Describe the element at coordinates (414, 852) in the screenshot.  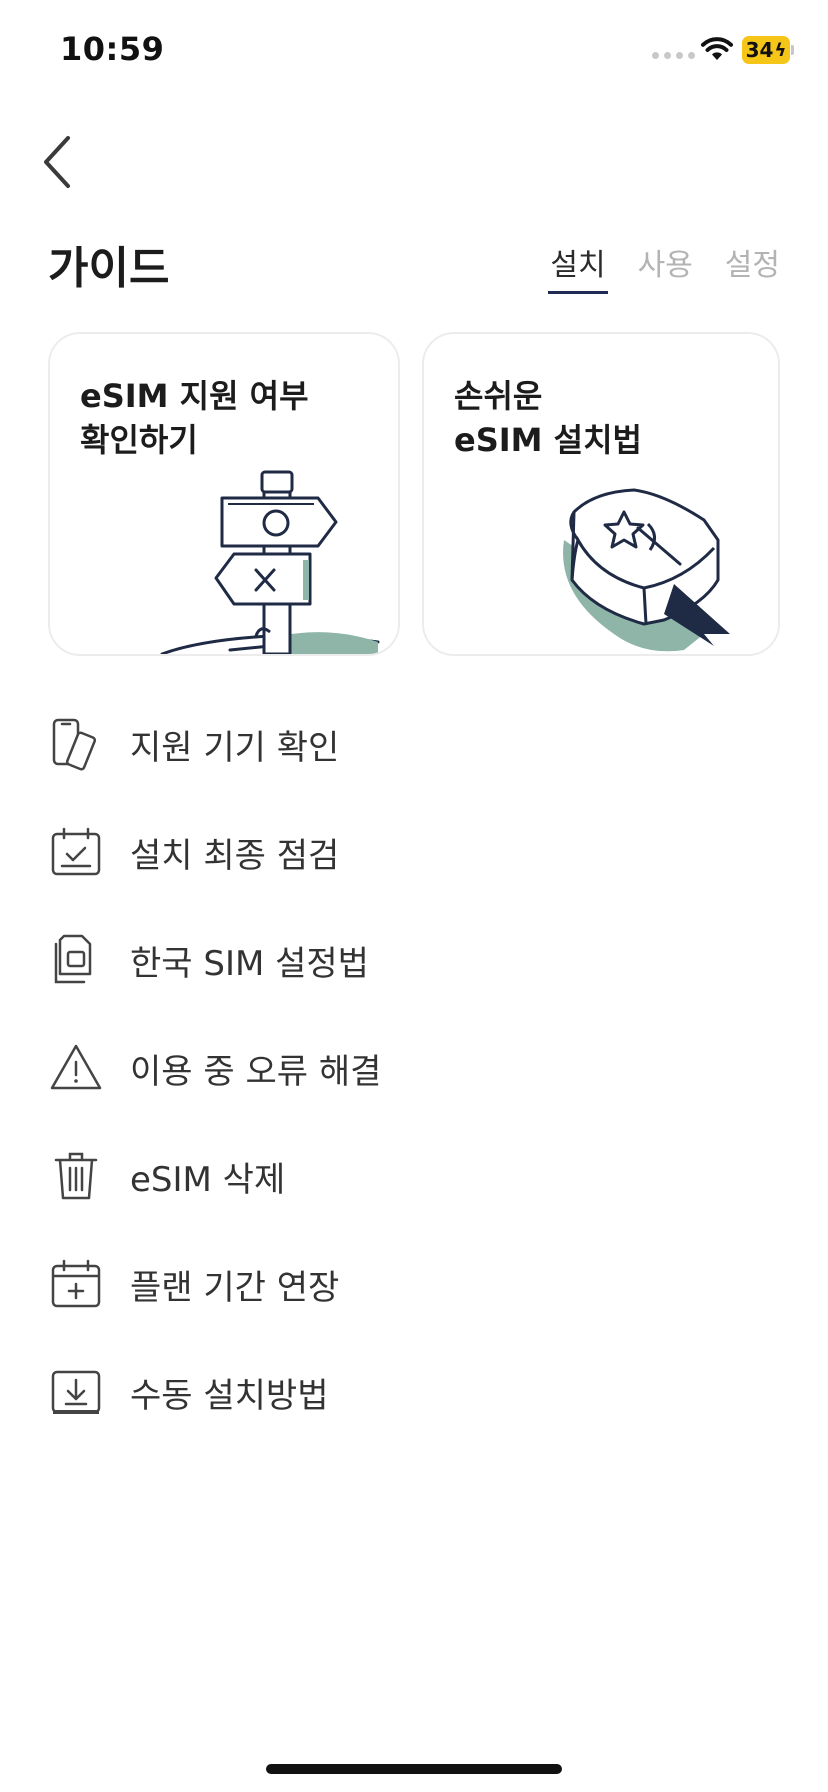
I see `menu-item-final-check: 설치 최종 점검` at that location.